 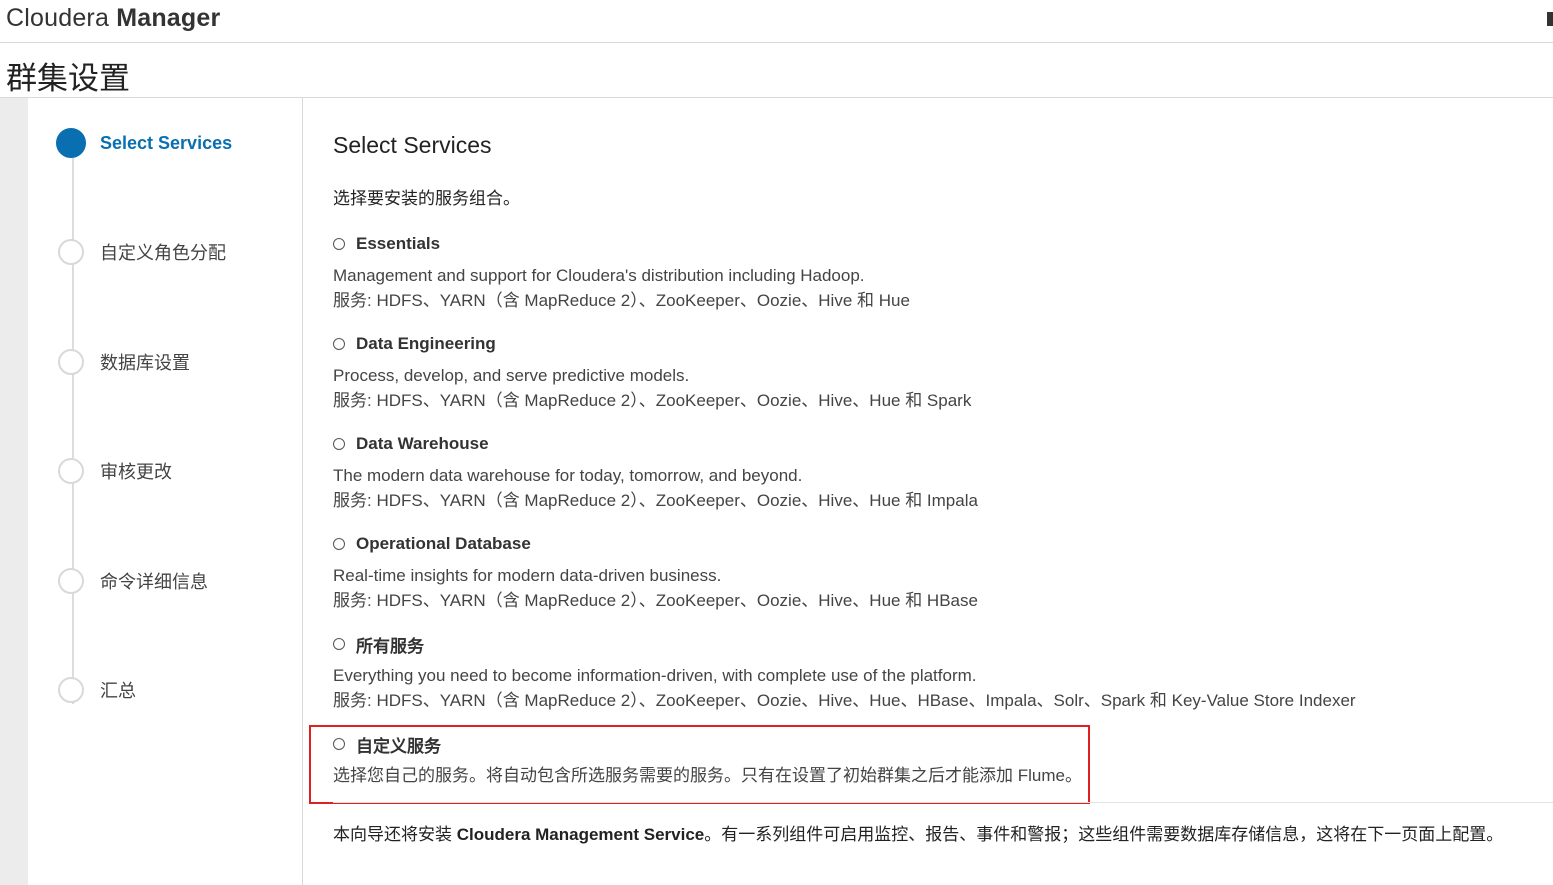 I want to click on section-title: Select Services, so click(x=412, y=145).